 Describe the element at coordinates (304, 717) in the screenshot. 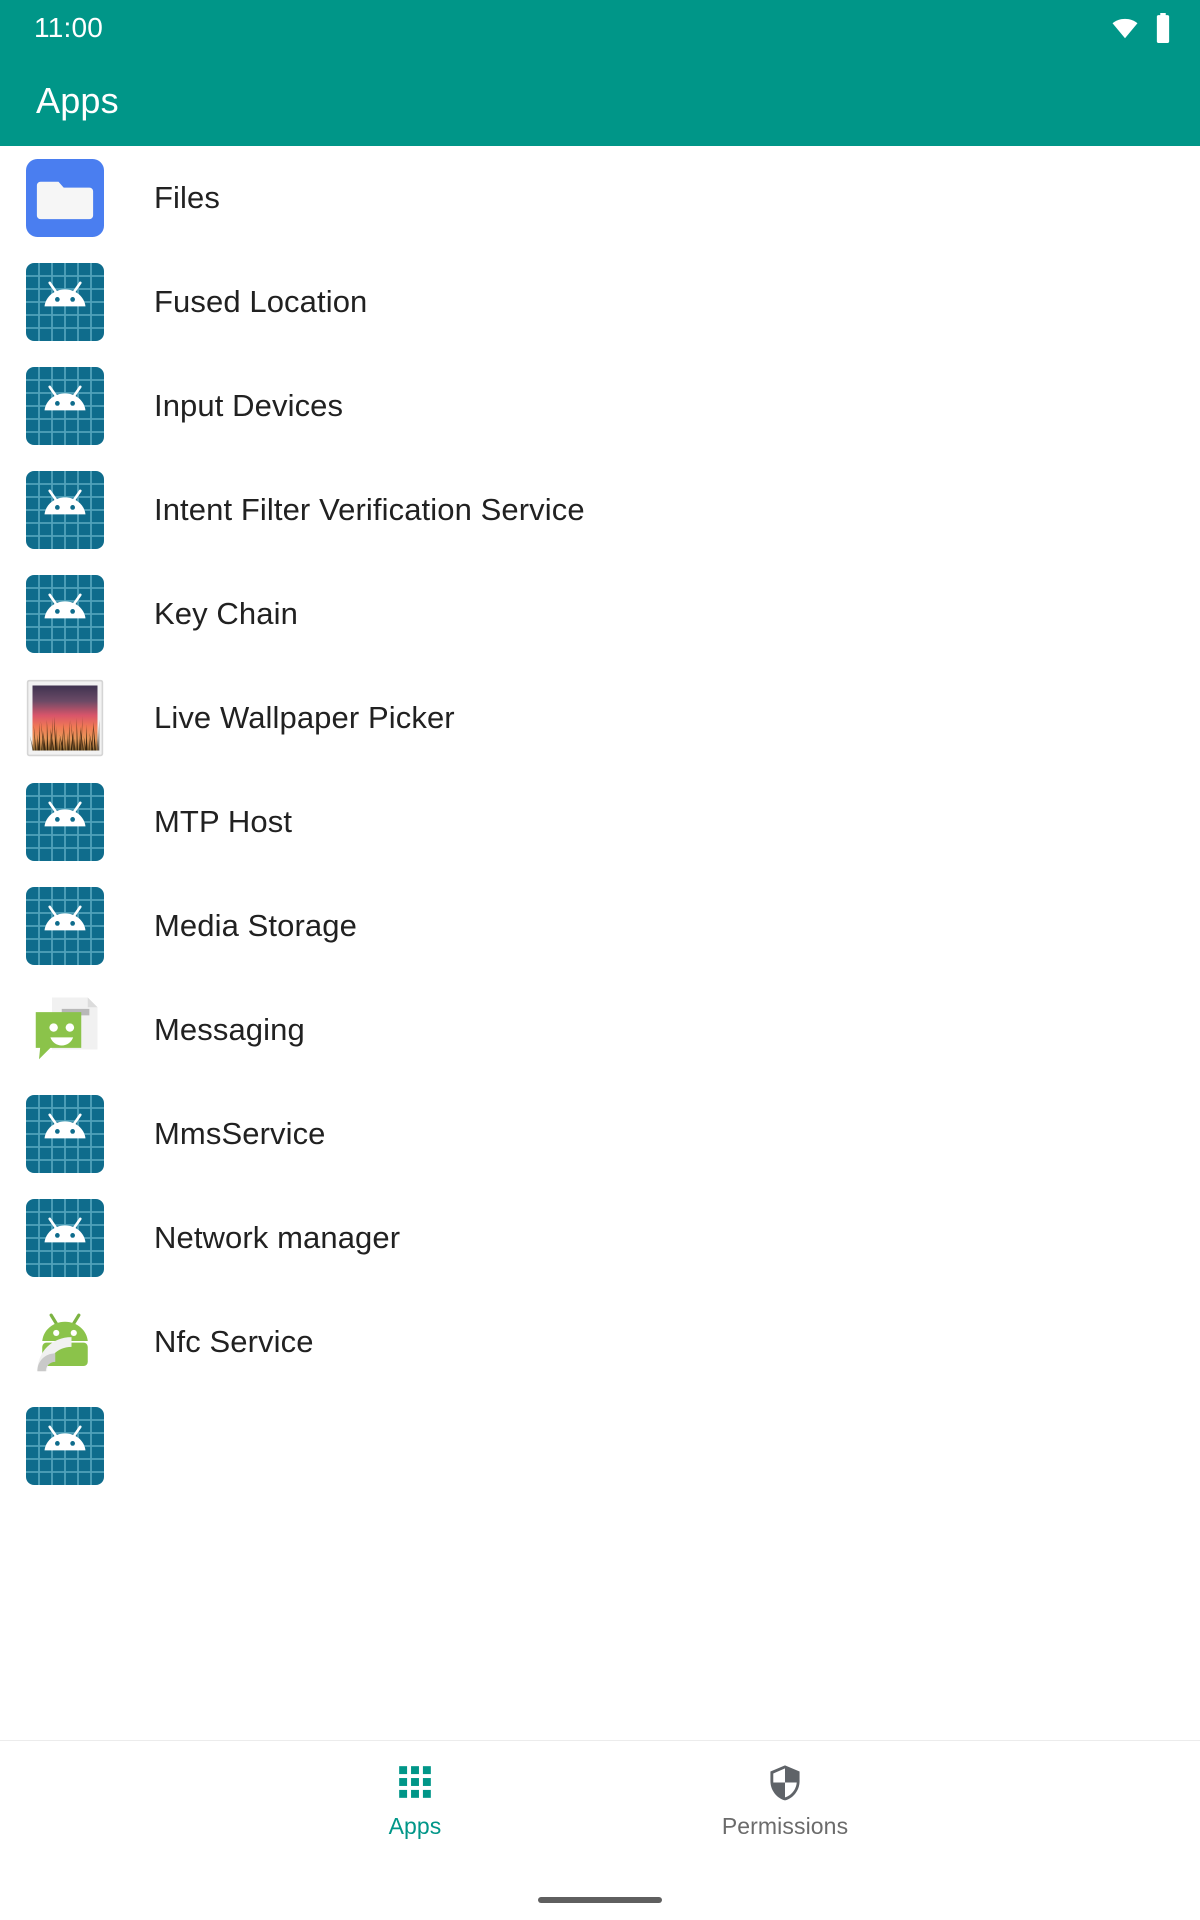

I see `app-list-item-label: Live Wallpaper Picker` at that location.